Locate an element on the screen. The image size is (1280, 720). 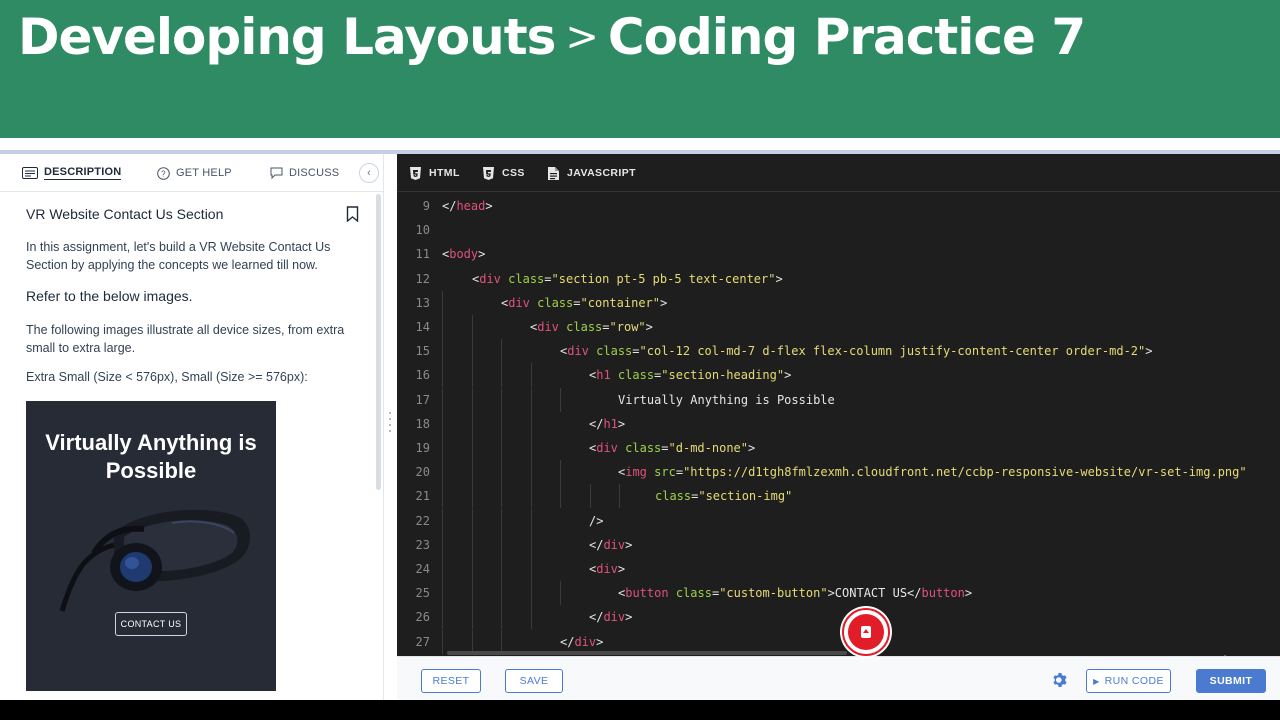
code-text: </head> is located at coordinates (467, 206).